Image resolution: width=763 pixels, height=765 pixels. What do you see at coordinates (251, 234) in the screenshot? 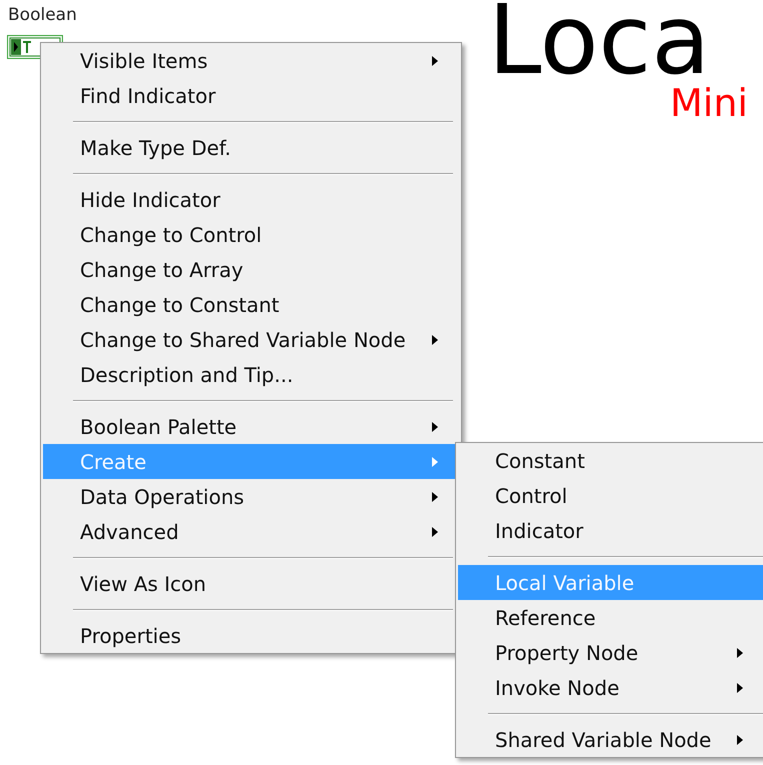
I see `menu-item: Change to Control` at bounding box center [251, 234].